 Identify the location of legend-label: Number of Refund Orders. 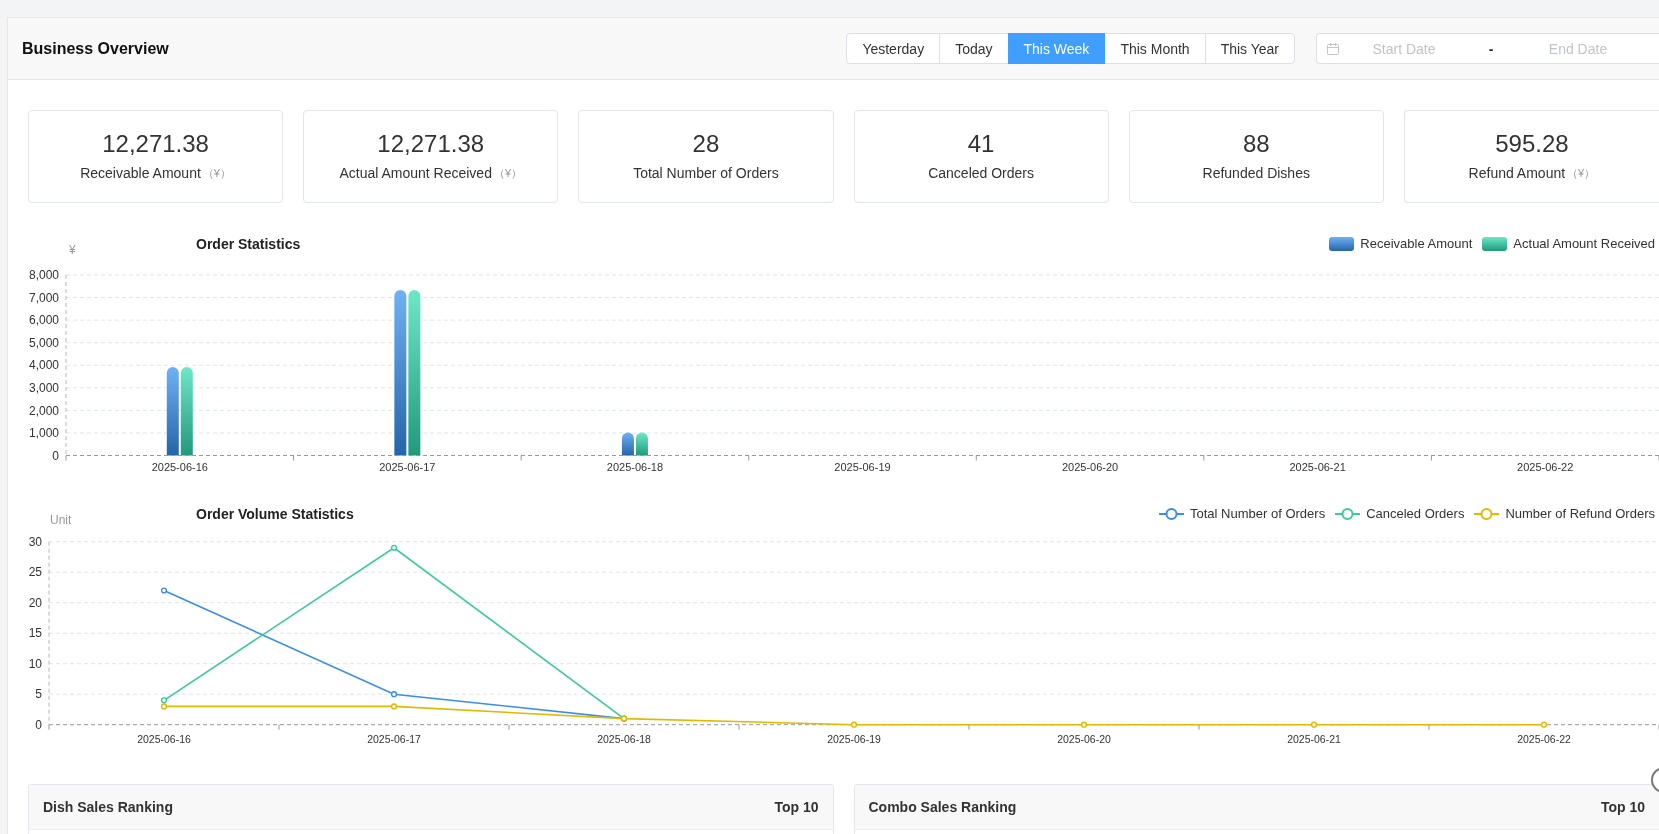
(1580, 514).